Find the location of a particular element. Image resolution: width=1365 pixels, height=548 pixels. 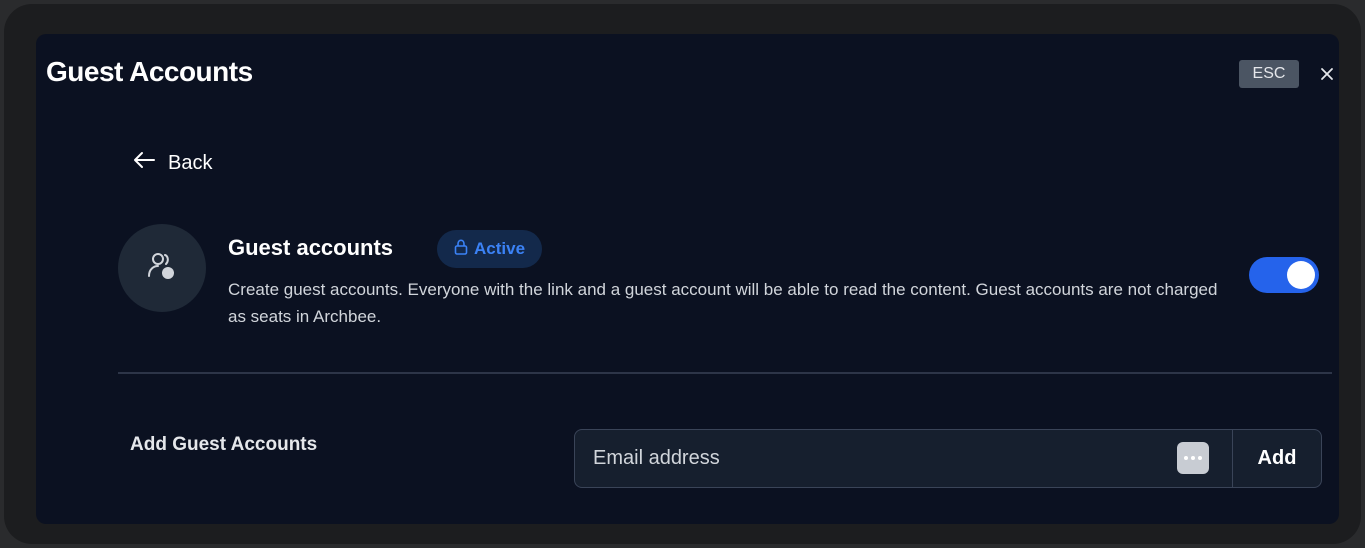

feature-icon-container is located at coordinates (162, 268).